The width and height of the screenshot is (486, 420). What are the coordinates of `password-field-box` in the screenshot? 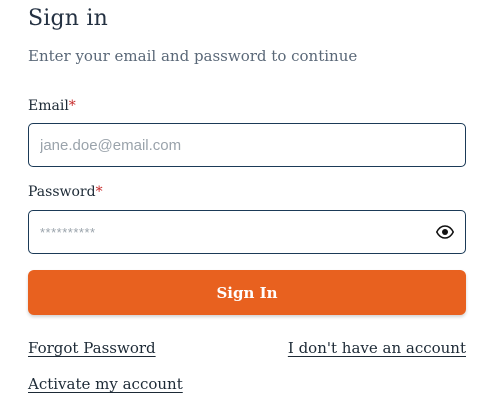 It's located at (247, 232).